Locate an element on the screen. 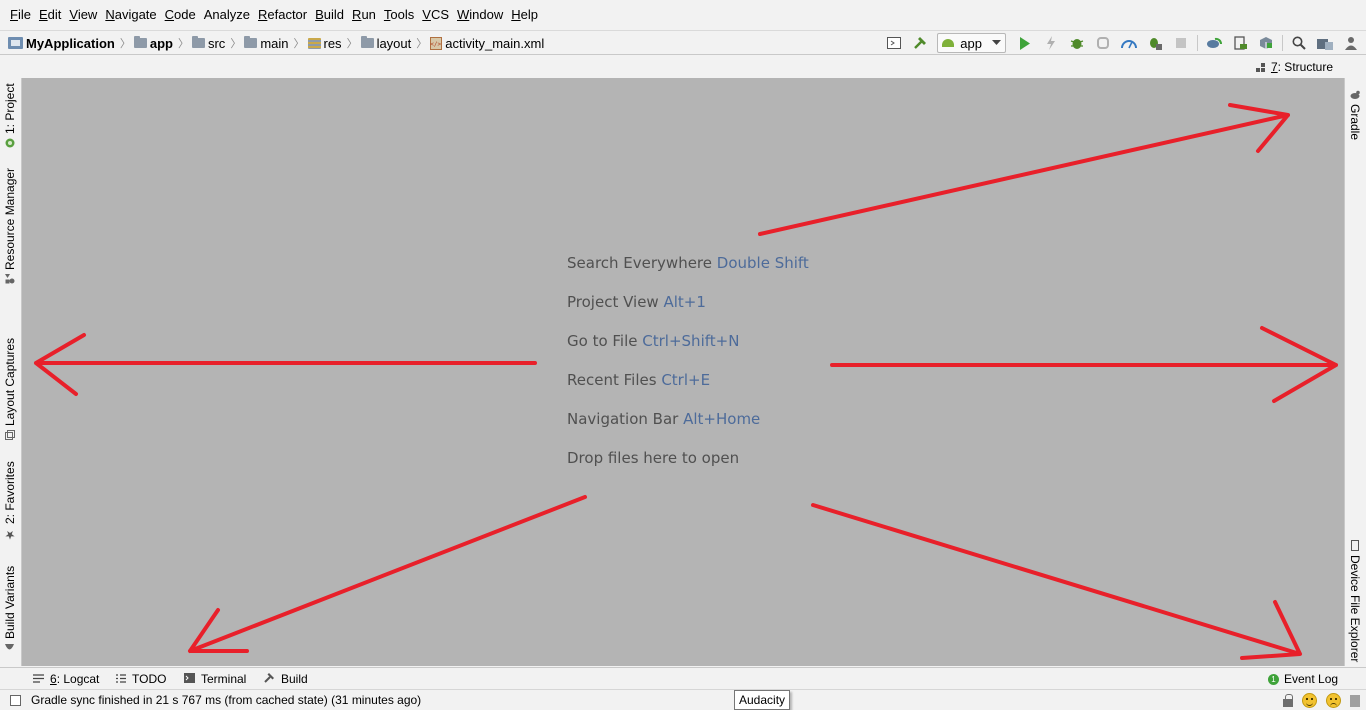 The image size is (1366, 710). tab-project: 1: Project is located at coordinates (10, 117).